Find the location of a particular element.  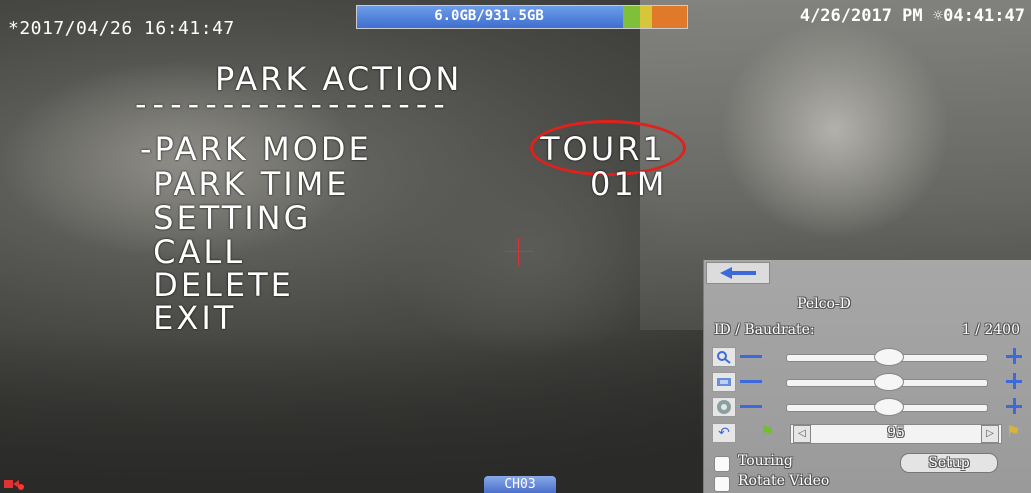

focus-plus-button is located at coordinates (1014, 381).